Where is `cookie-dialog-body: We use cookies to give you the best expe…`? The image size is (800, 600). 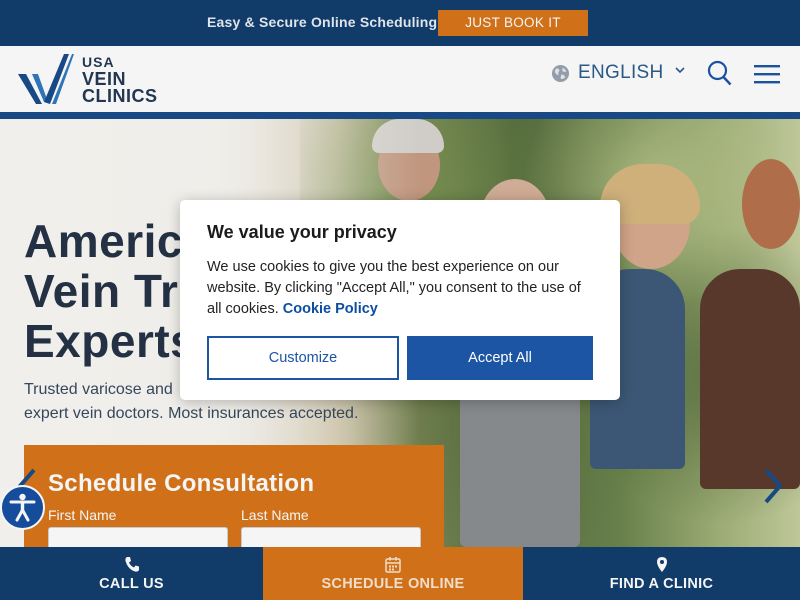
cookie-dialog-body: We use cookies to give you the best expe… is located at coordinates (402, 288).